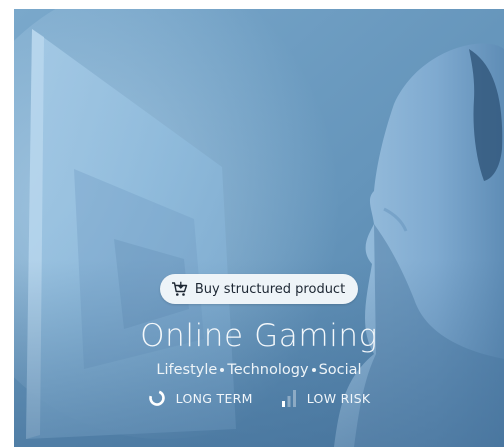  I want to click on risk-indicator: LOW RISK, so click(326, 398).